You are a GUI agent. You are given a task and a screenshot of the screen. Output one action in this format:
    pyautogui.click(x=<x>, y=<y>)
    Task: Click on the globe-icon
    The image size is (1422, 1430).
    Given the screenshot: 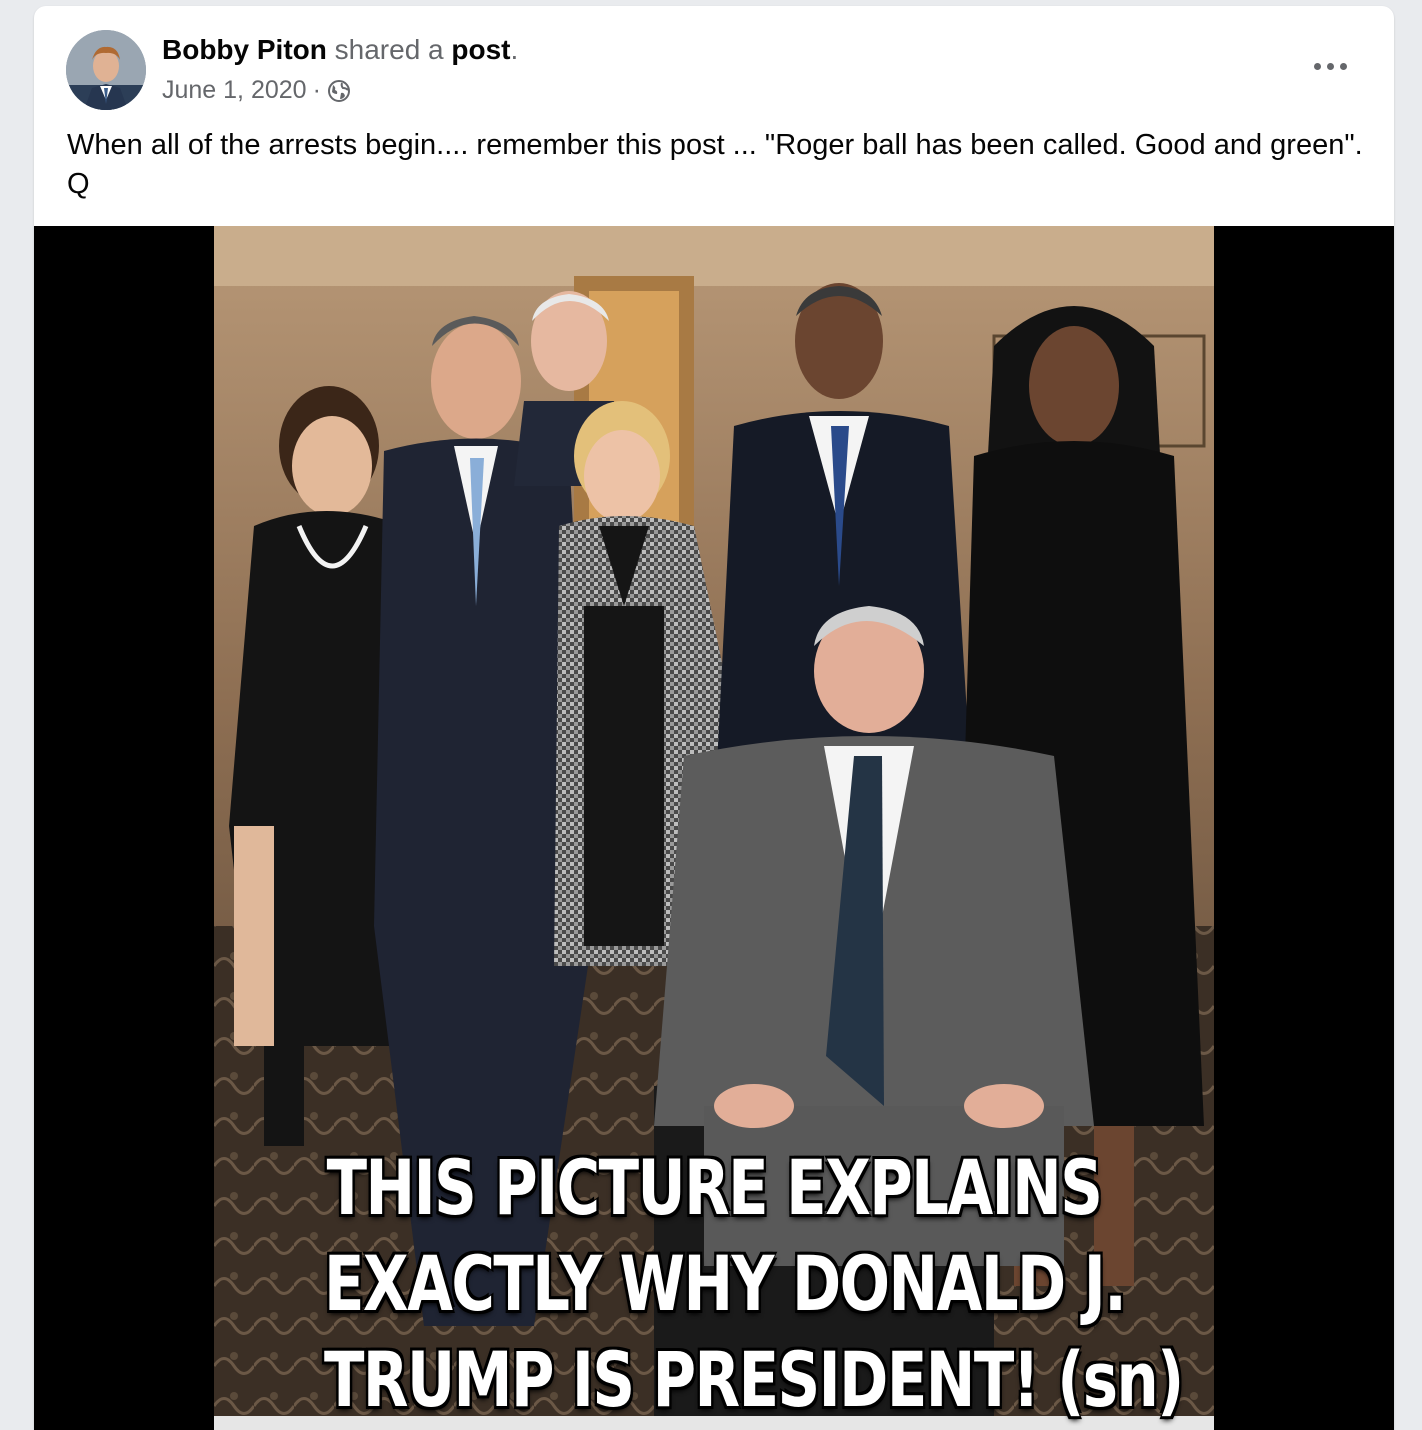 What is the action you would take?
    pyautogui.click(x=339, y=91)
    